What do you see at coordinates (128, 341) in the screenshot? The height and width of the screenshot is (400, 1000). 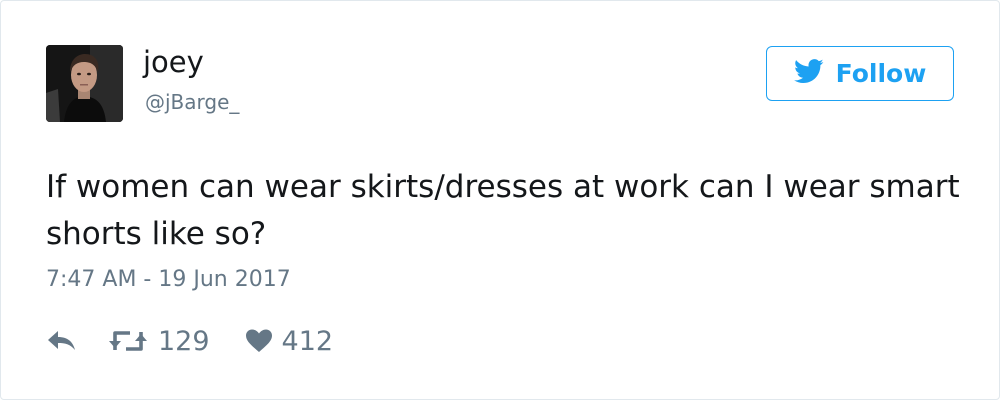 I see `retweet-icon` at bounding box center [128, 341].